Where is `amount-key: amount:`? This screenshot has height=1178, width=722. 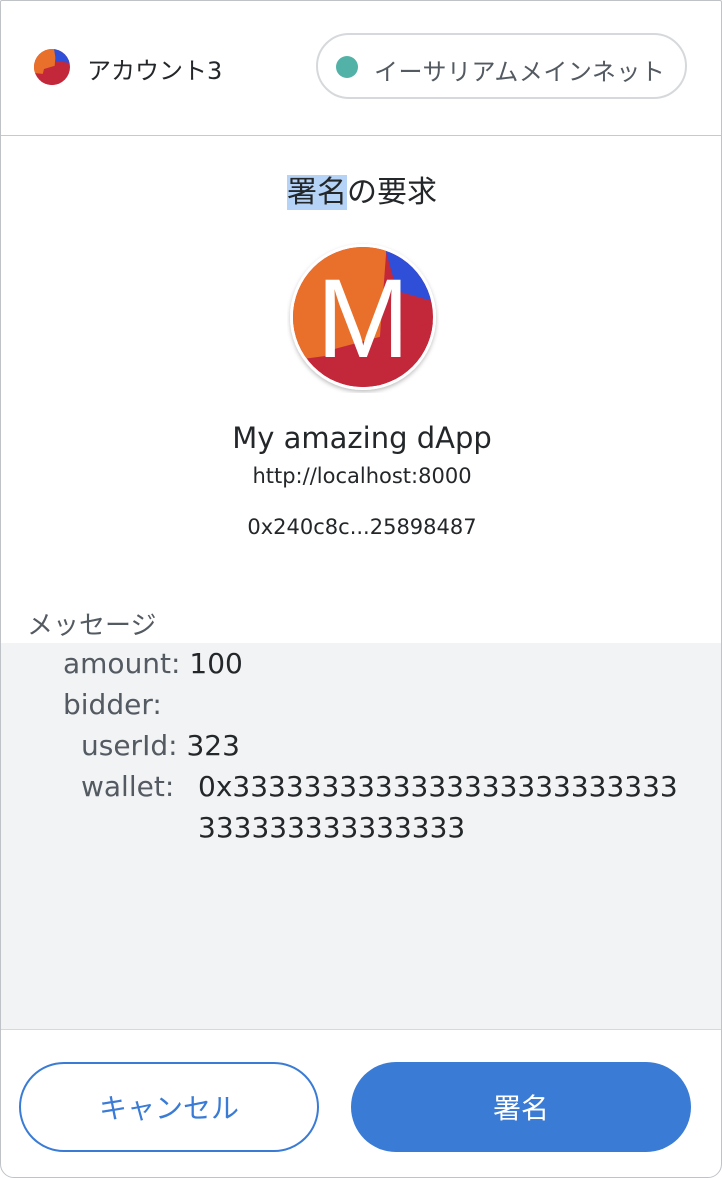
amount-key: amount: is located at coordinates (122, 663).